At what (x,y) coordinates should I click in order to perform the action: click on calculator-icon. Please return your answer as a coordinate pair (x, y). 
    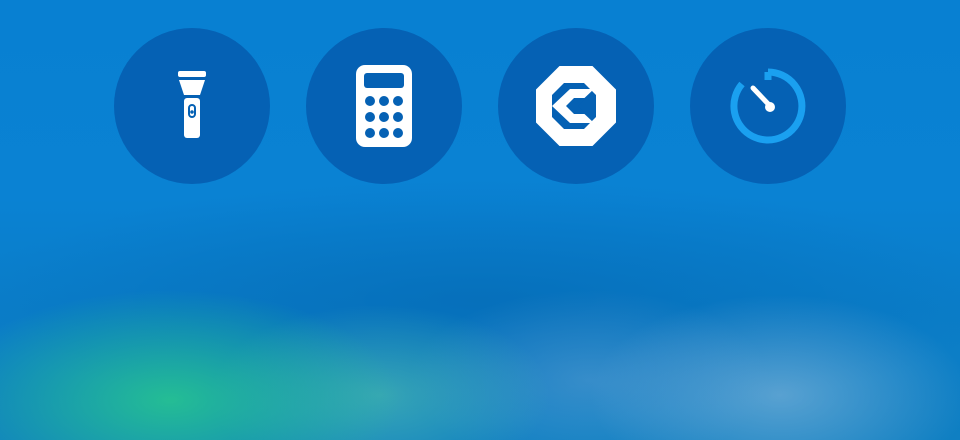
    Looking at the image, I should click on (384, 106).